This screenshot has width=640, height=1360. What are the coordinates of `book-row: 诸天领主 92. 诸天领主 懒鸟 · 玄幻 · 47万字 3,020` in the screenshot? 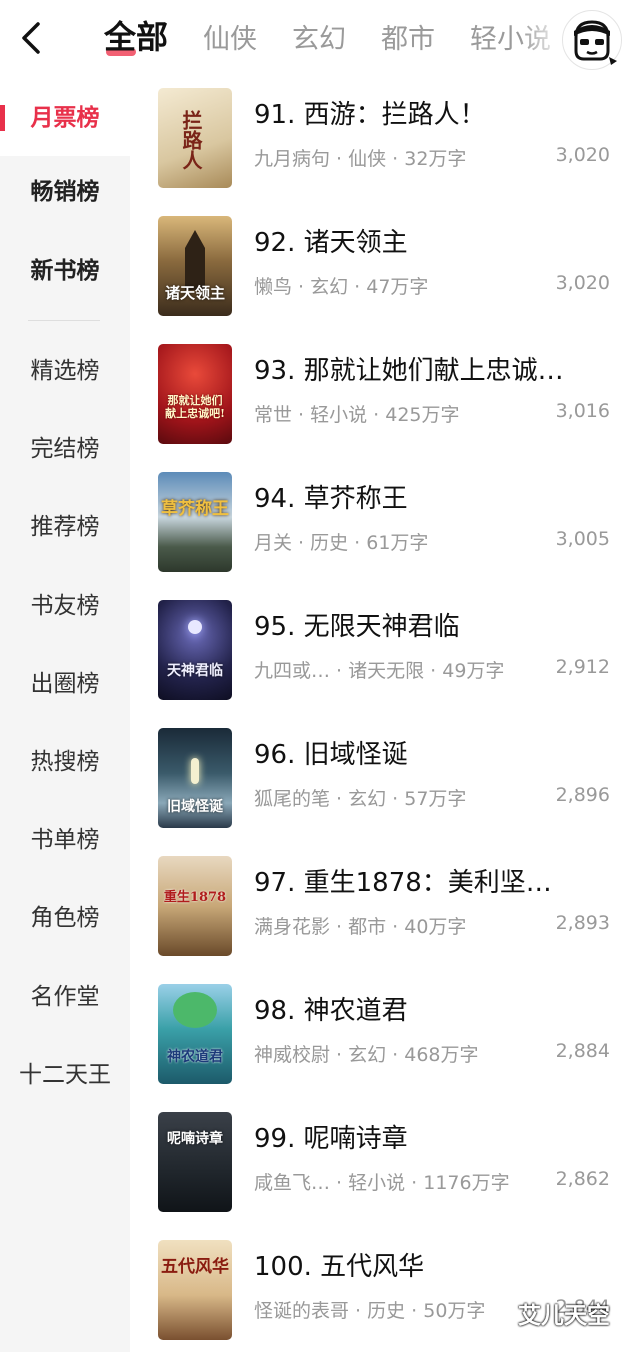 It's located at (385, 272).